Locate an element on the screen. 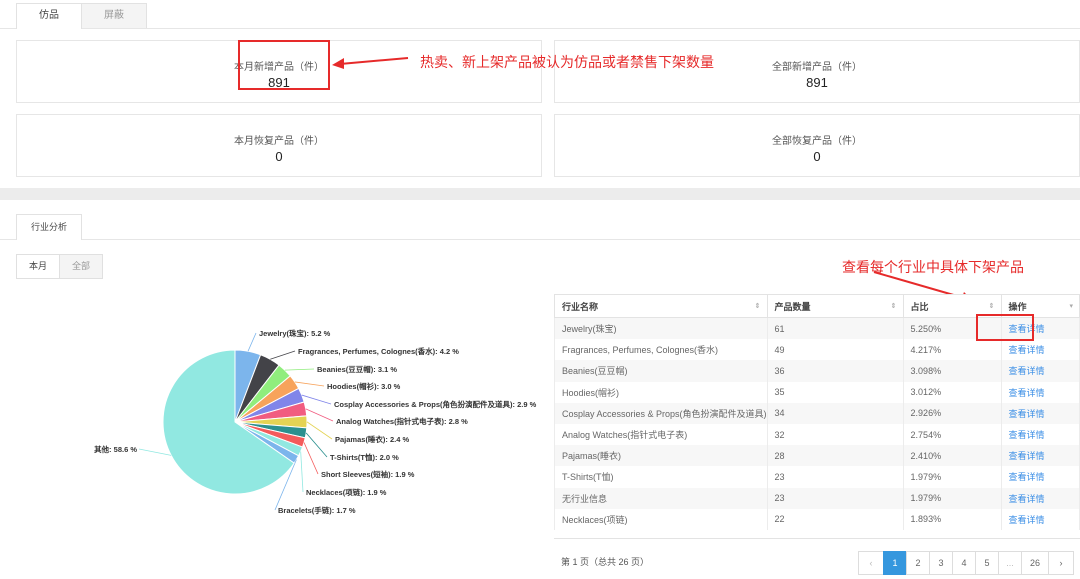  stat-label: 全部恢复产品（件） is located at coordinates (817, 141).